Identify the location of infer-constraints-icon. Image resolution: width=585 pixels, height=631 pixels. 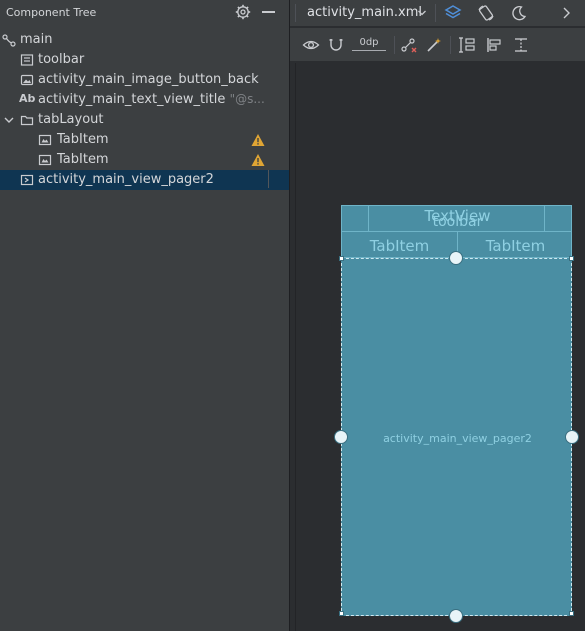
(434, 45).